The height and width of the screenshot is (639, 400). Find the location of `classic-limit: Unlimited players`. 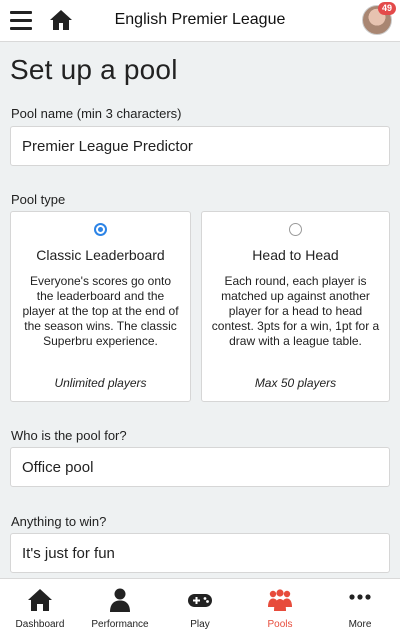

classic-limit: Unlimited players is located at coordinates (100, 383).